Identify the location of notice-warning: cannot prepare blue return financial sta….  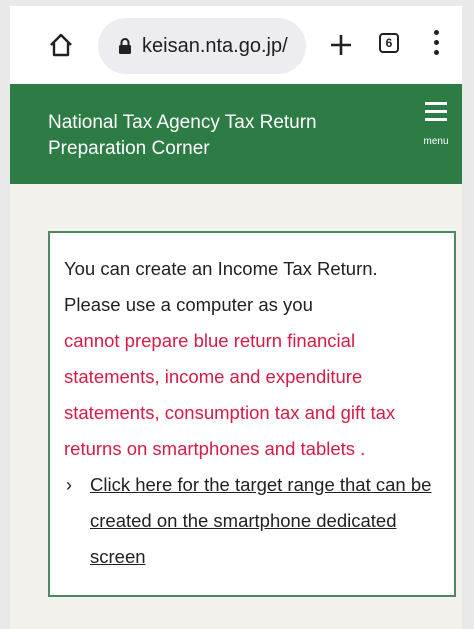
(230, 394).